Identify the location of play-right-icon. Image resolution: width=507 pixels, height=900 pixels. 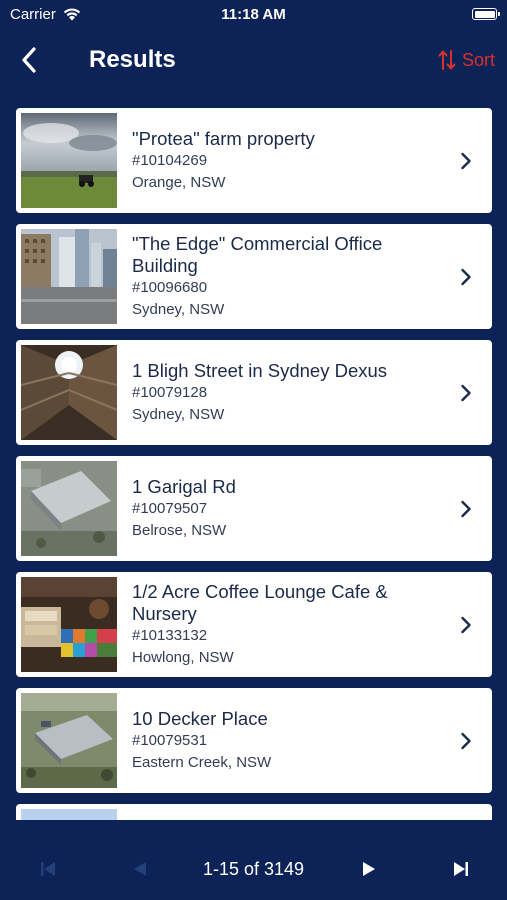
(369, 869).